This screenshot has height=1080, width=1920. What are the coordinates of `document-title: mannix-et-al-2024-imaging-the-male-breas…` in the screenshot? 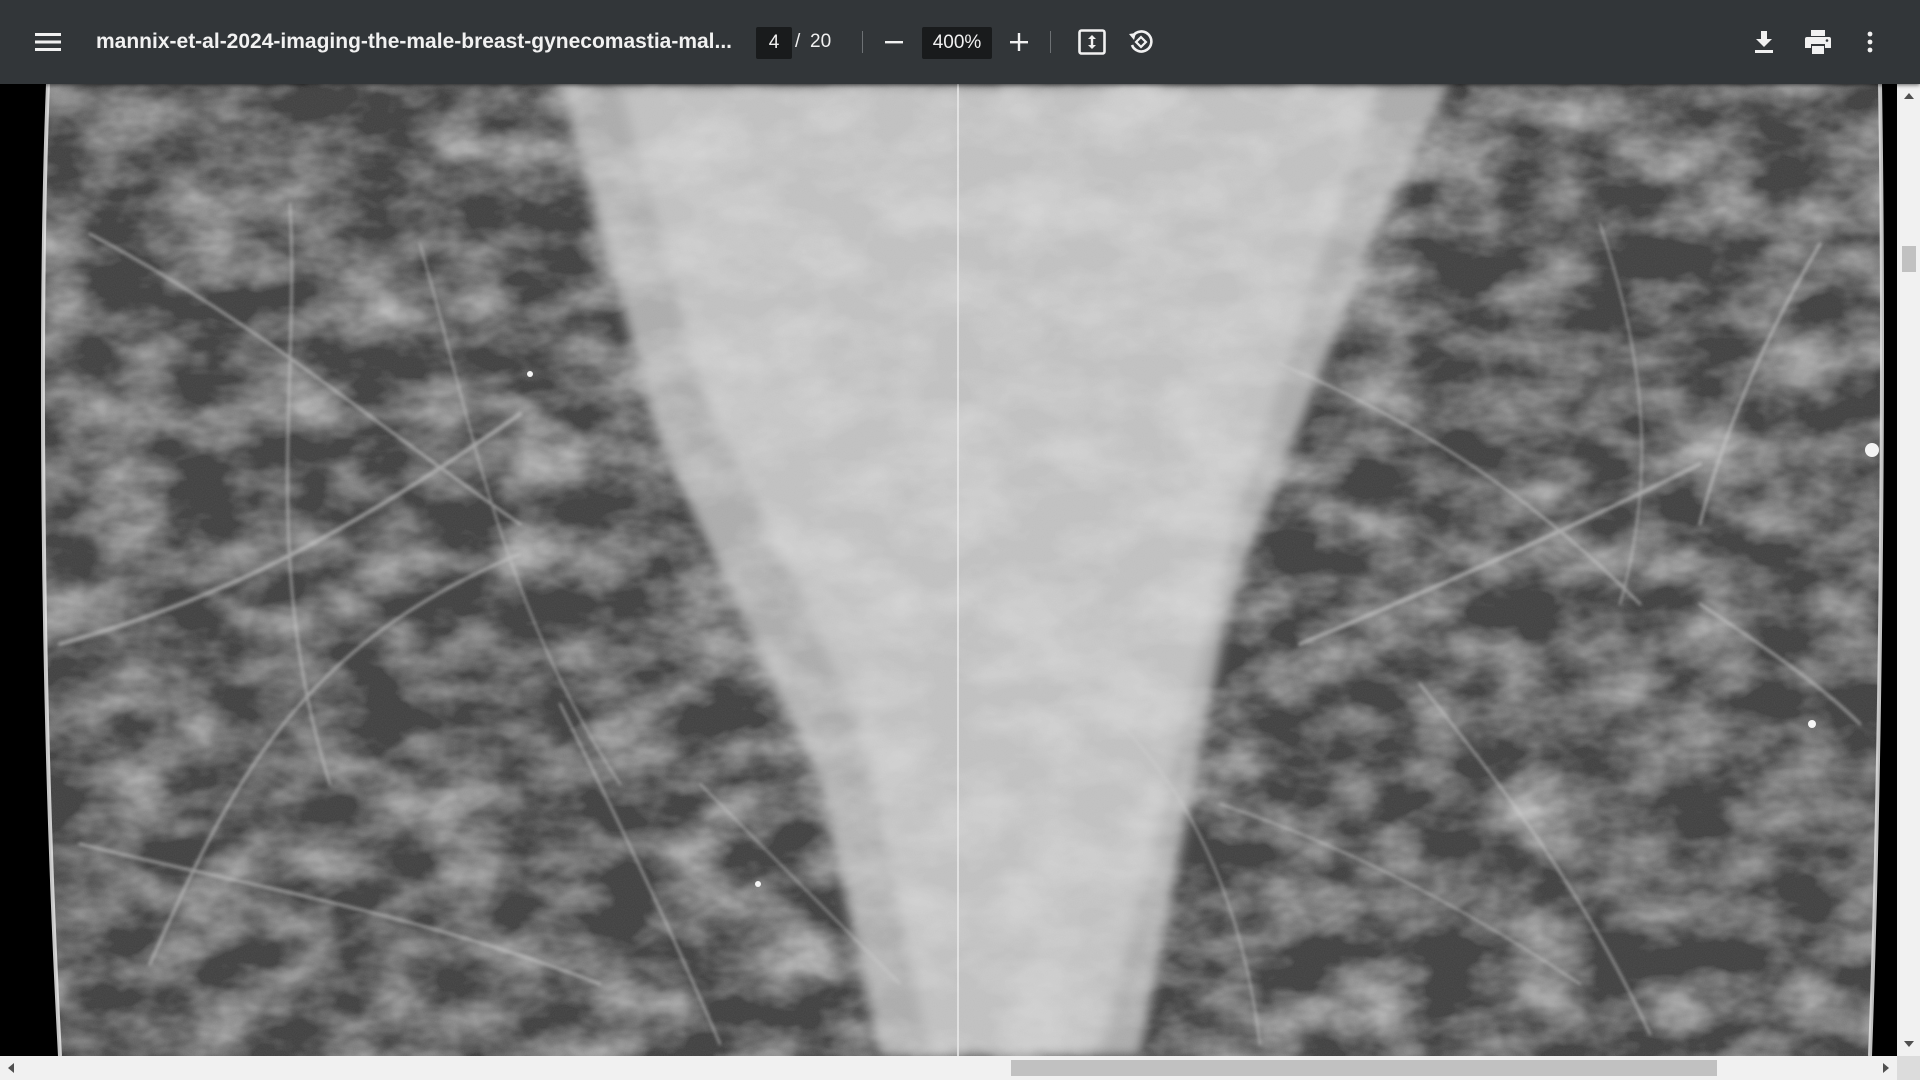 It's located at (414, 41).